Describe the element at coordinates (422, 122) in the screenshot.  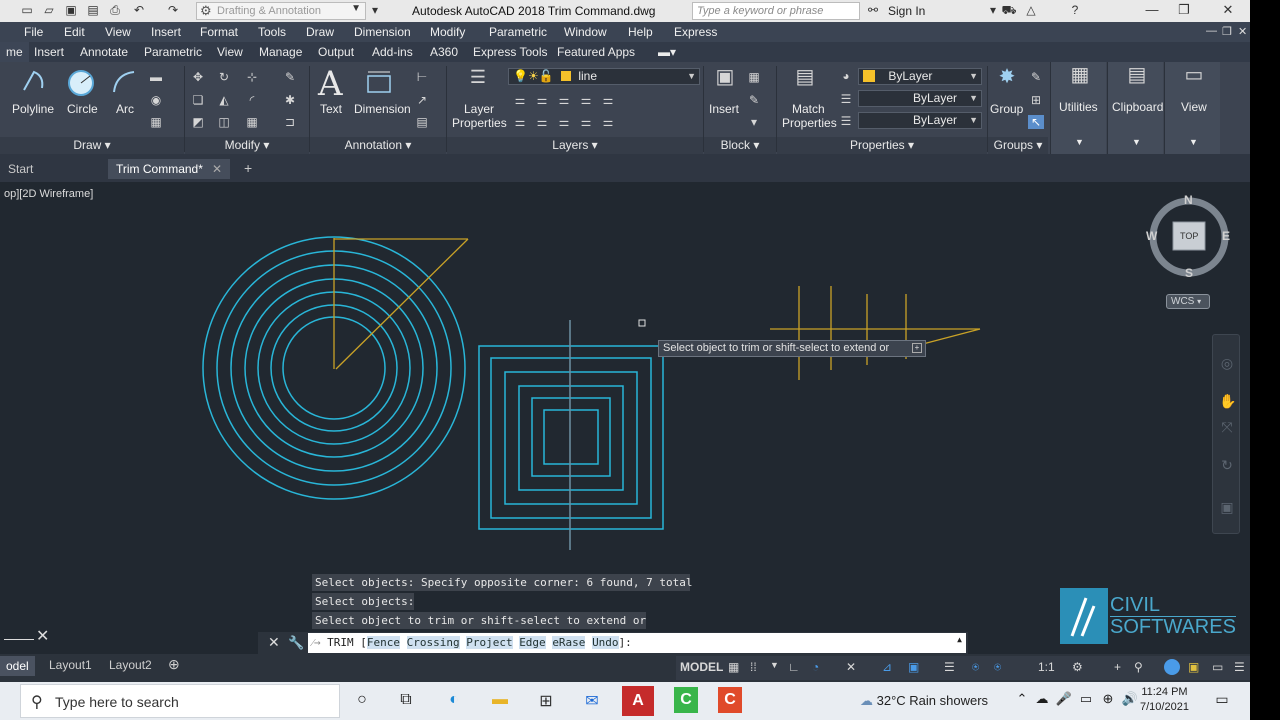
I see `table-icon: ▤` at that location.